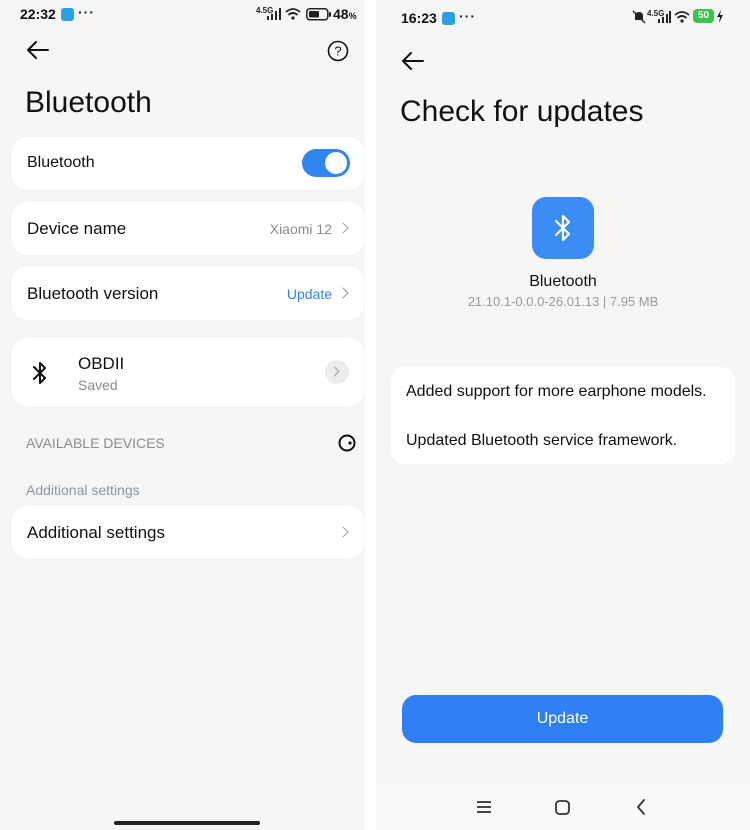 This screenshot has width=750, height=830. I want to click on switch-knob, so click(336, 163).